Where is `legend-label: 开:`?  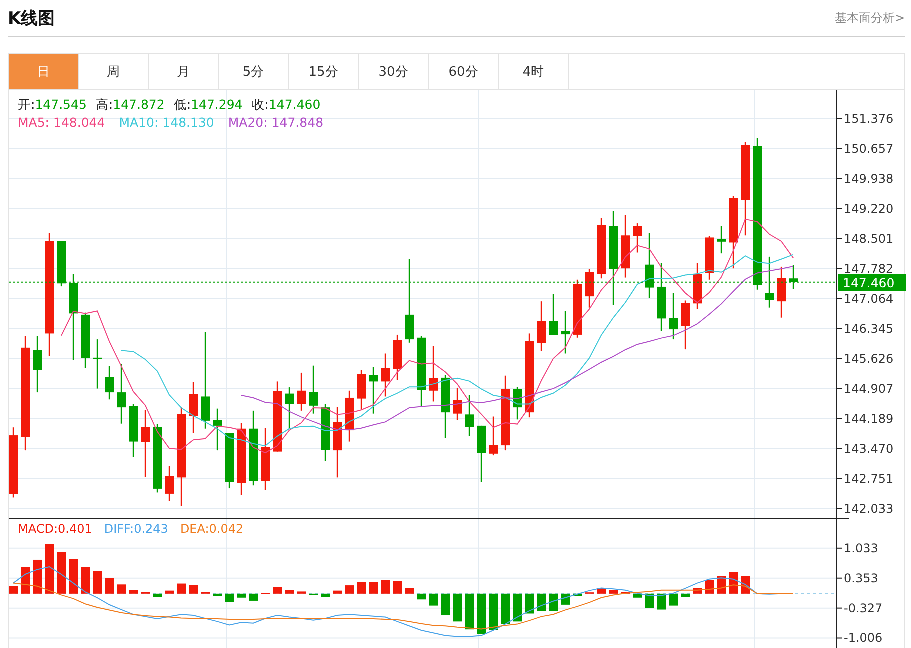
legend-label: 开: is located at coordinates (27, 105).